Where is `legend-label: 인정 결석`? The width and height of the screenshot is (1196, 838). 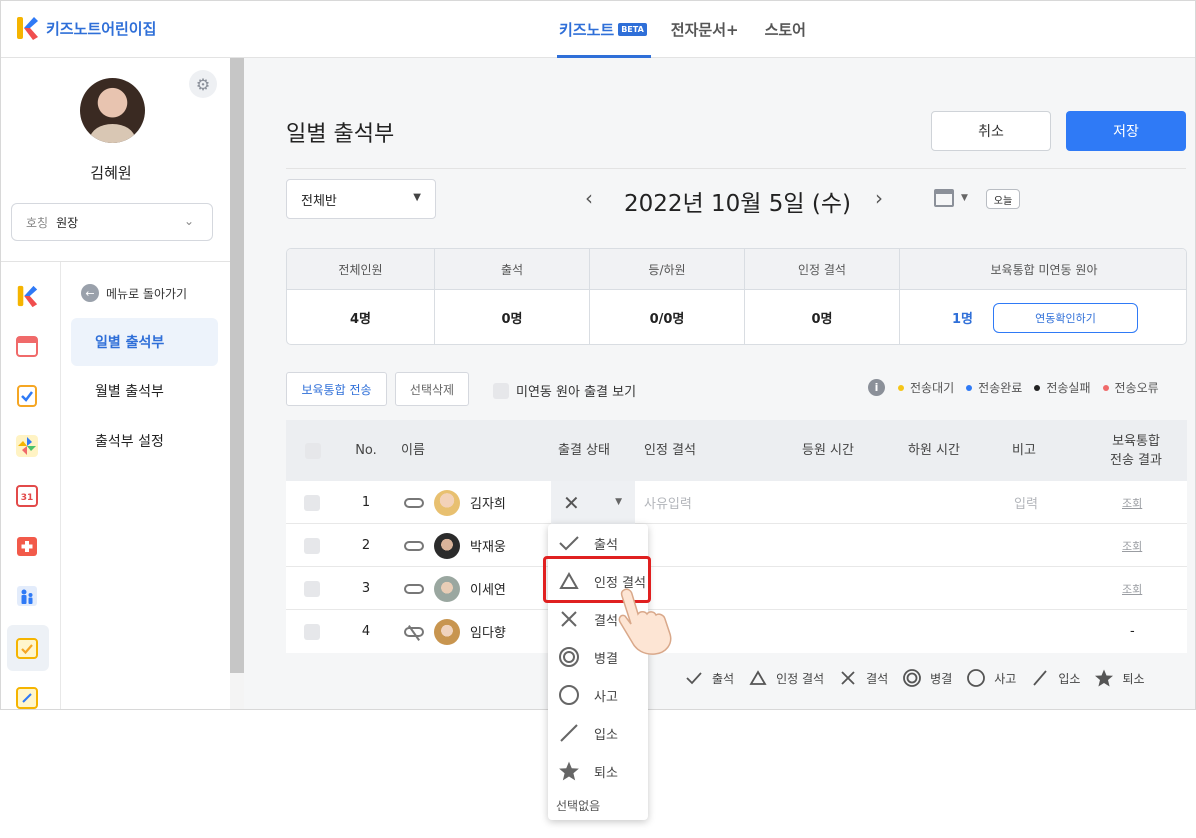 legend-label: 인정 결석 is located at coordinates (800, 678).